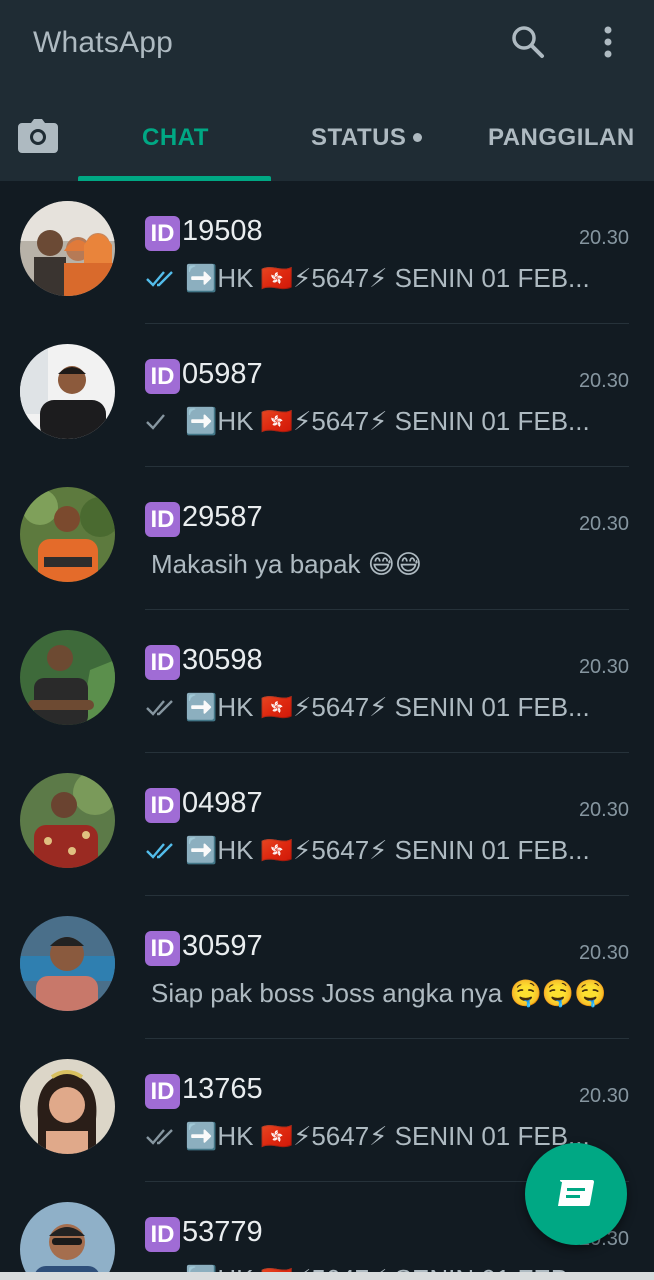 This screenshot has width=654, height=1280. I want to click on chat-name: 13765, so click(222, 1089).